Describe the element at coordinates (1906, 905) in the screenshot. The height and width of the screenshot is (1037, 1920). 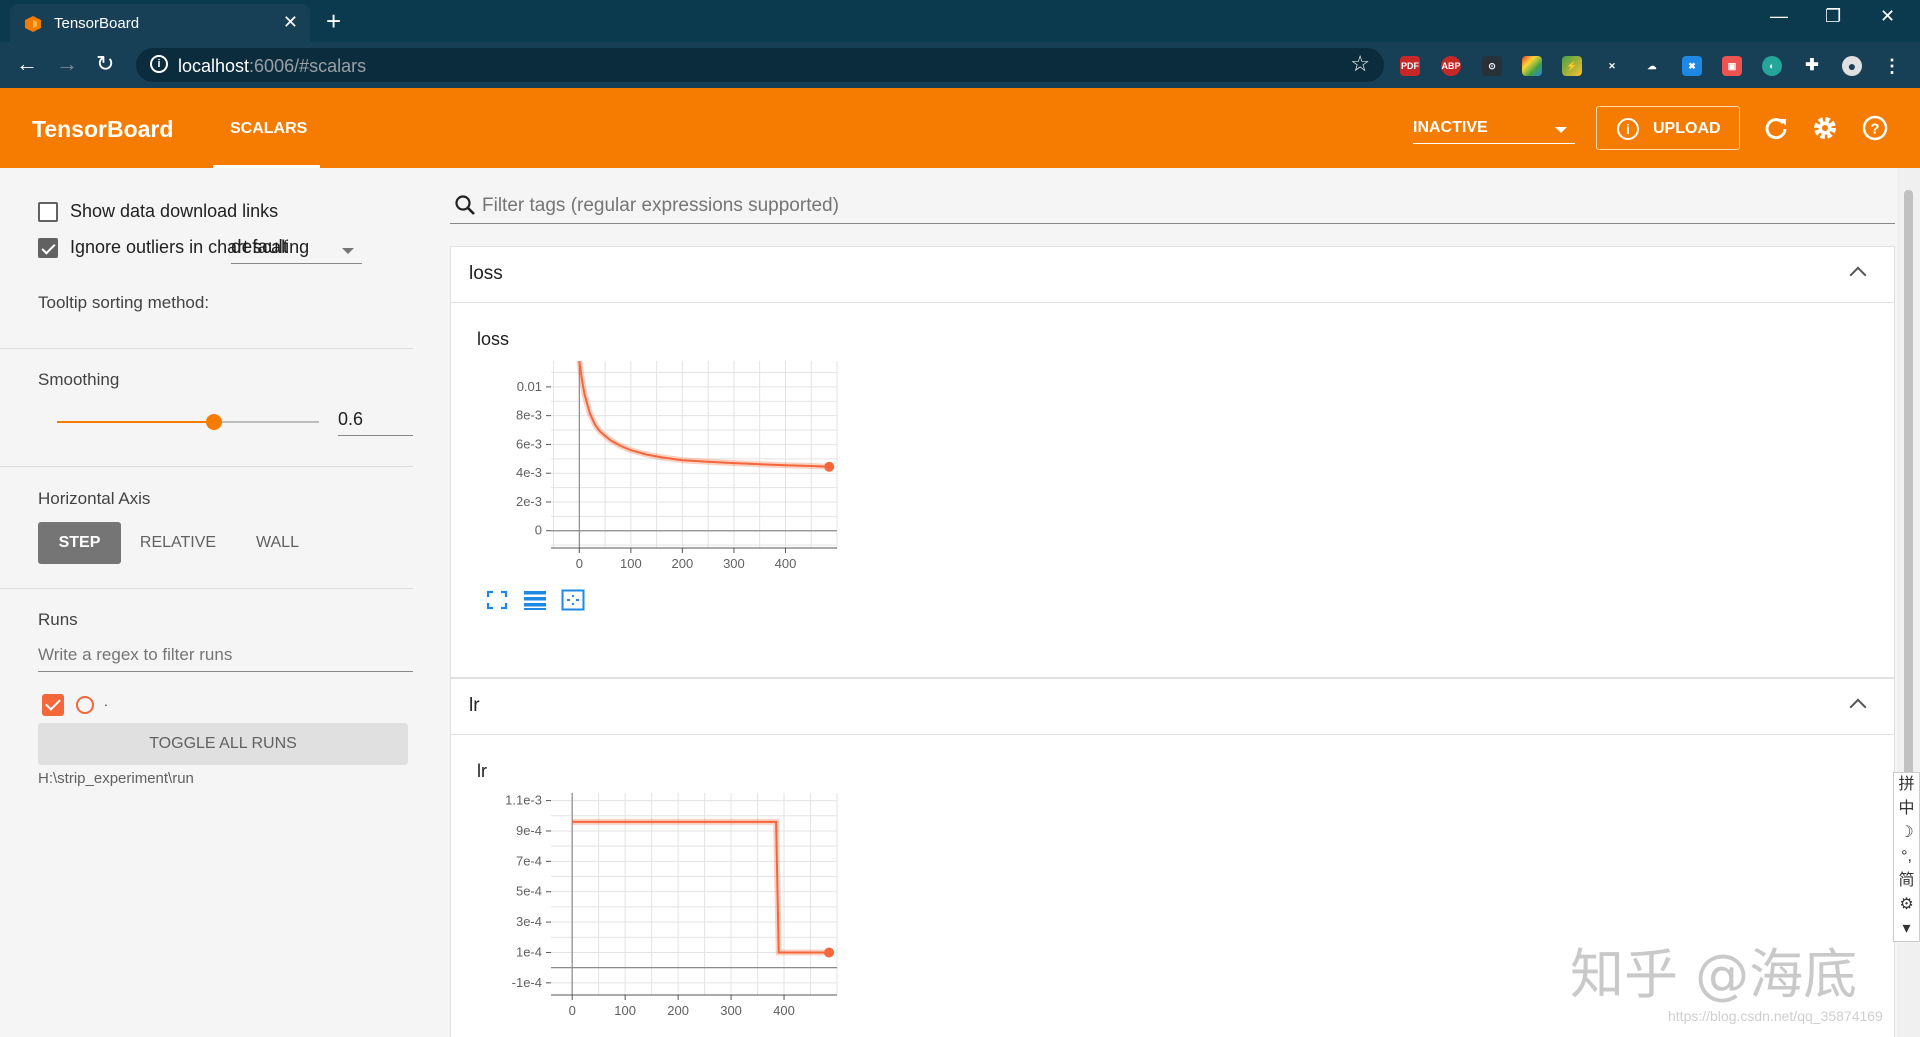
I see `ime-button: ⚙` at that location.